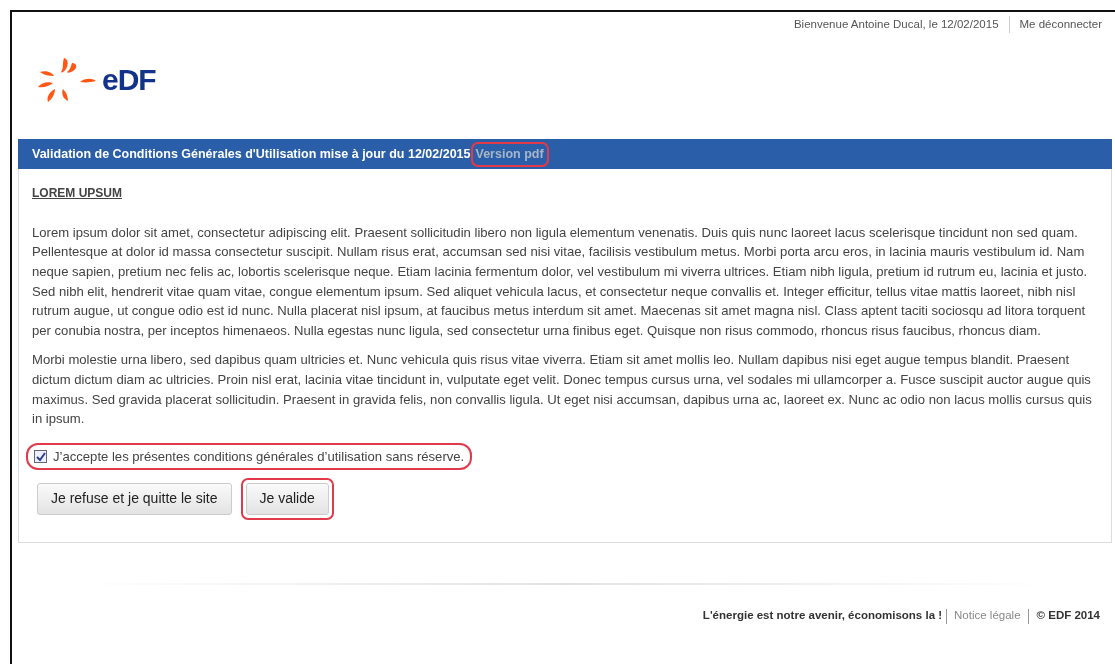  Describe the element at coordinates (822, 615) in the screenshot. I see `slogan-text: L'énergie est notre avenir, économisons la !` at that location.